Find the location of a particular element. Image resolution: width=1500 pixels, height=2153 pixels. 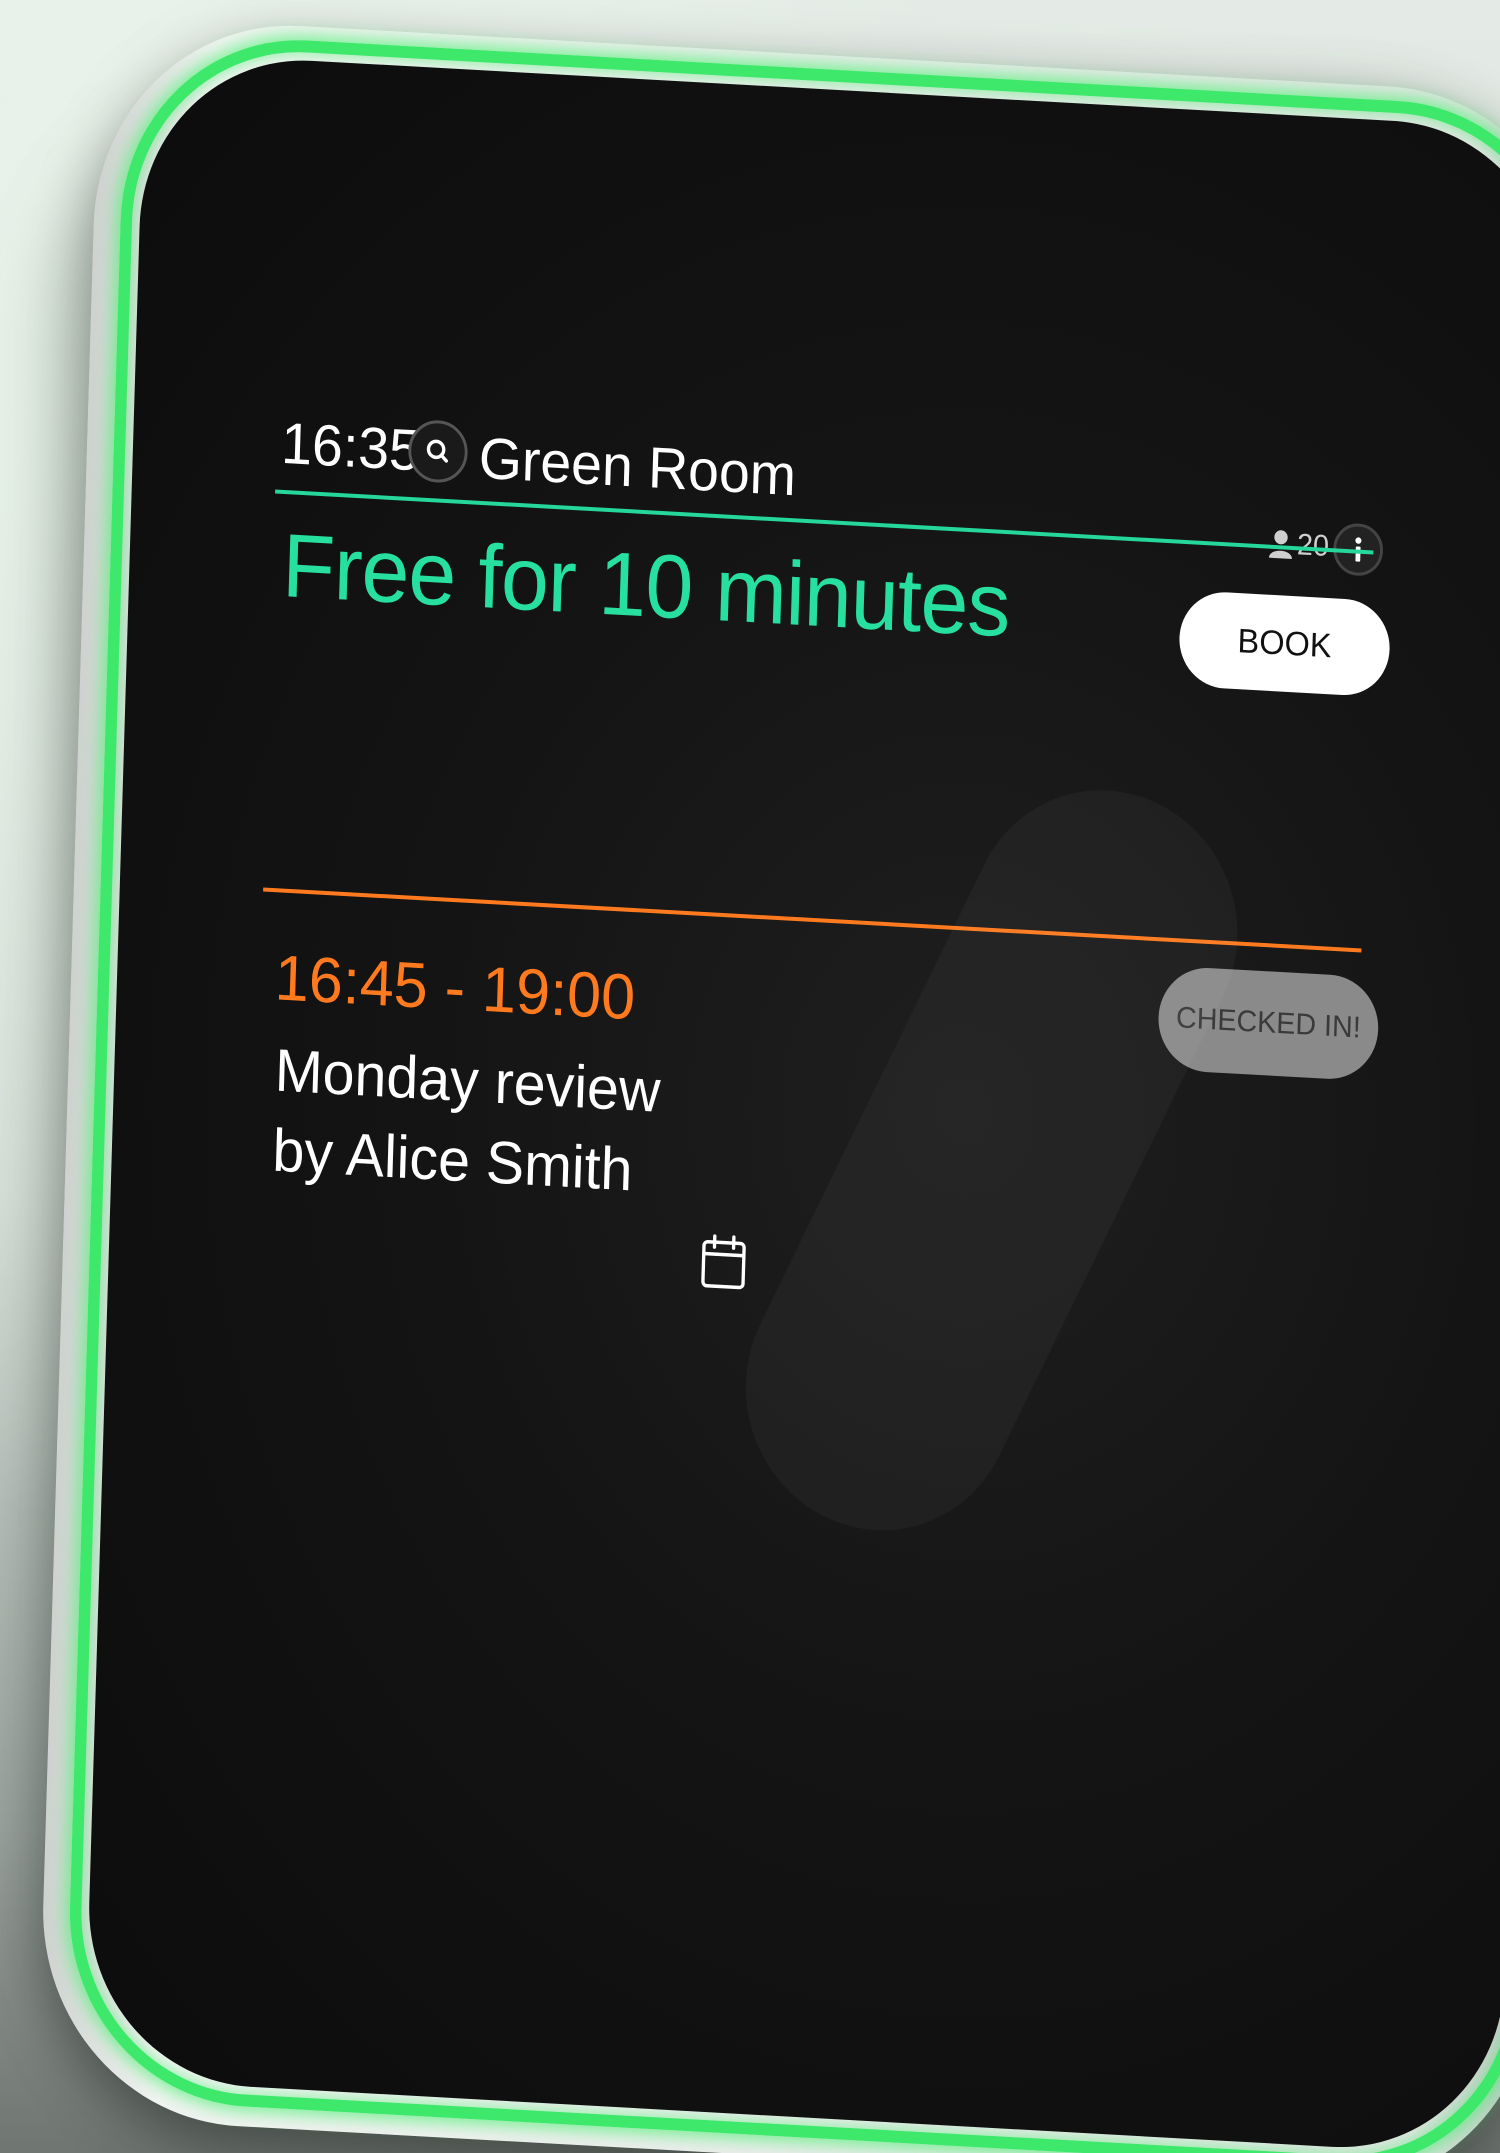

next-meeting-time: 16:45 - 19:00 is located at coordinates (455, 987).